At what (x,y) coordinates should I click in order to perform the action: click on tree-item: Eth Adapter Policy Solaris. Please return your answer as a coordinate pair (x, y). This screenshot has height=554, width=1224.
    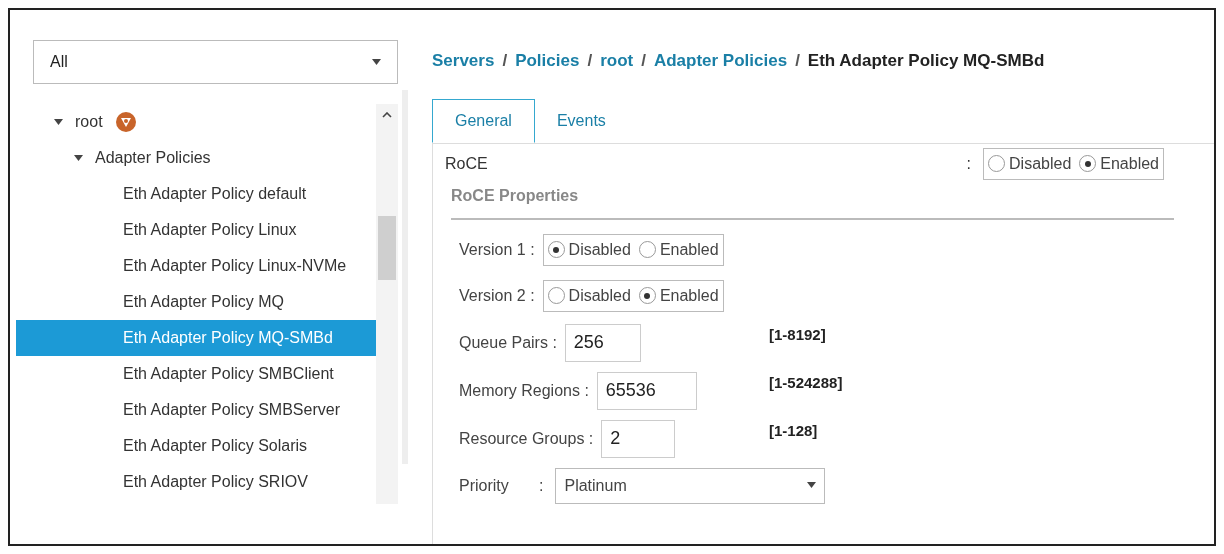
    Looking at the image, I should click on (196, 446).